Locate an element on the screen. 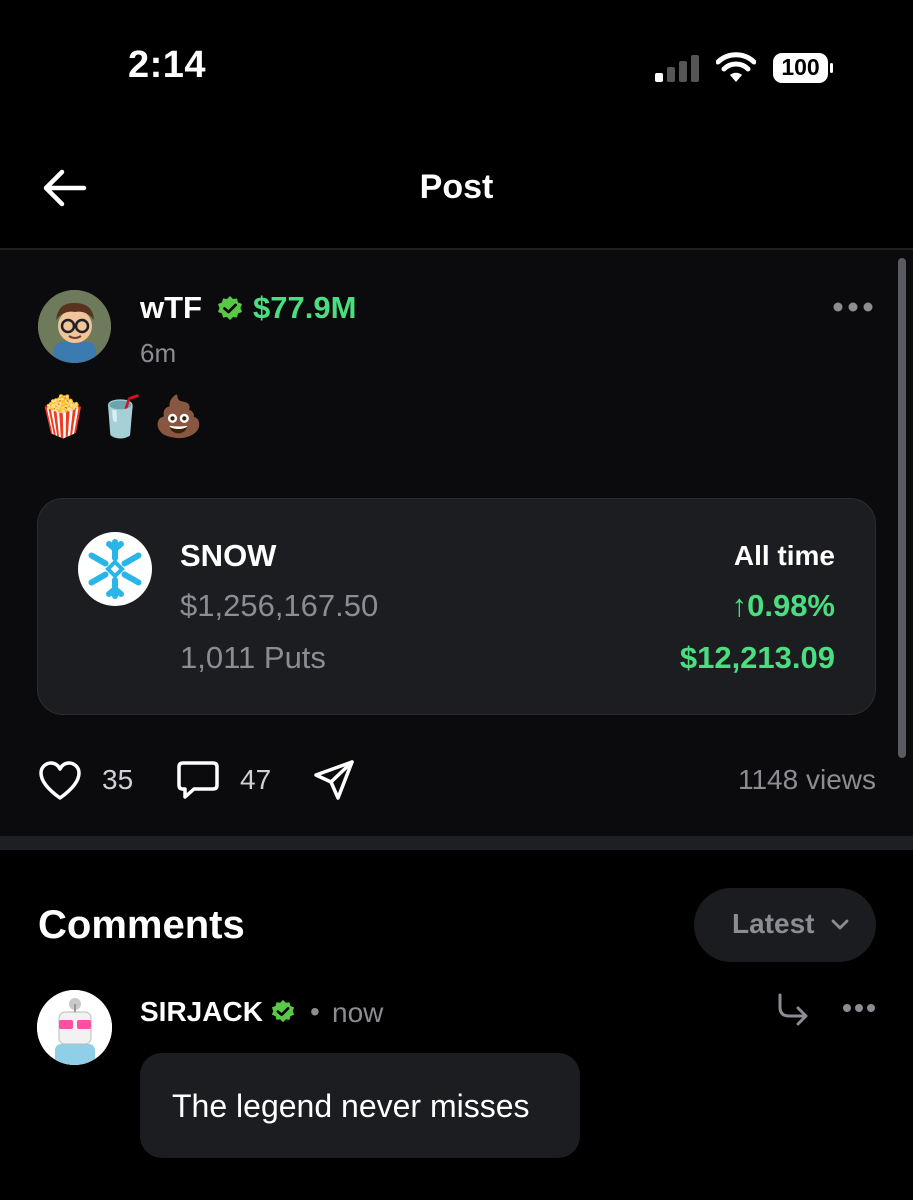 This screenshot has height=1200, width=913. avatar is located at coordinates (74, 326).